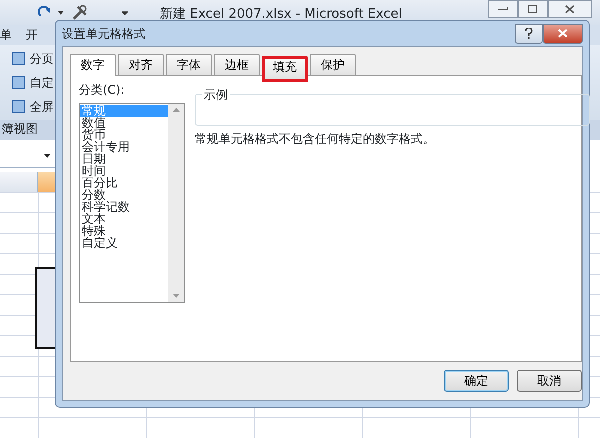 The width and height of the screenshot is (600, 438). Describe the element at coordinates (281, 15) in the screenshot. I see `window-title: 新建 Excel 2007.xlsx - Microsoft Excel` at that location.